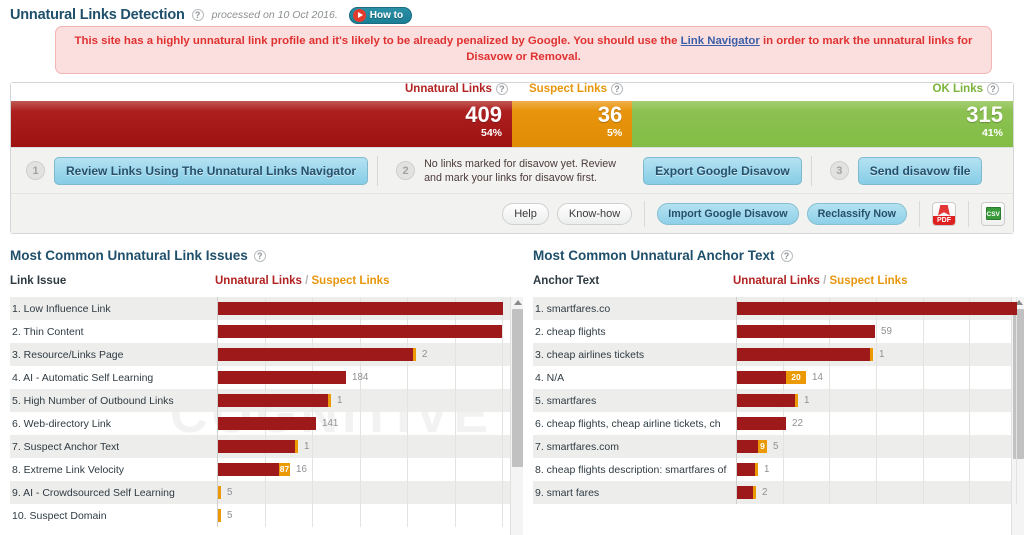 Image resolution: width=1024 pixels, height=535 pixels. What do you see at coordinates (301, 469) in the screenshot?
I see `bar-value-label: 16` at bounding box center [301, 469].